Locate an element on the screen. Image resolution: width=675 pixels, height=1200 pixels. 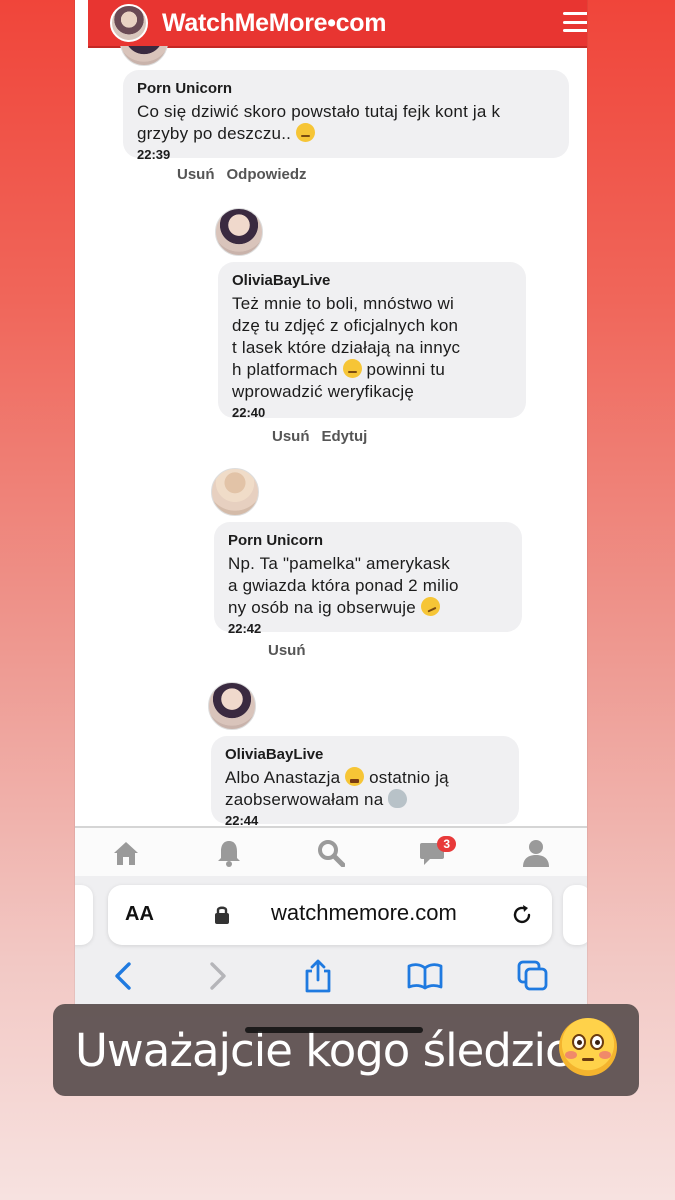
comment-line: wprowadzić weryfikację is located at coordinates (323, 391).